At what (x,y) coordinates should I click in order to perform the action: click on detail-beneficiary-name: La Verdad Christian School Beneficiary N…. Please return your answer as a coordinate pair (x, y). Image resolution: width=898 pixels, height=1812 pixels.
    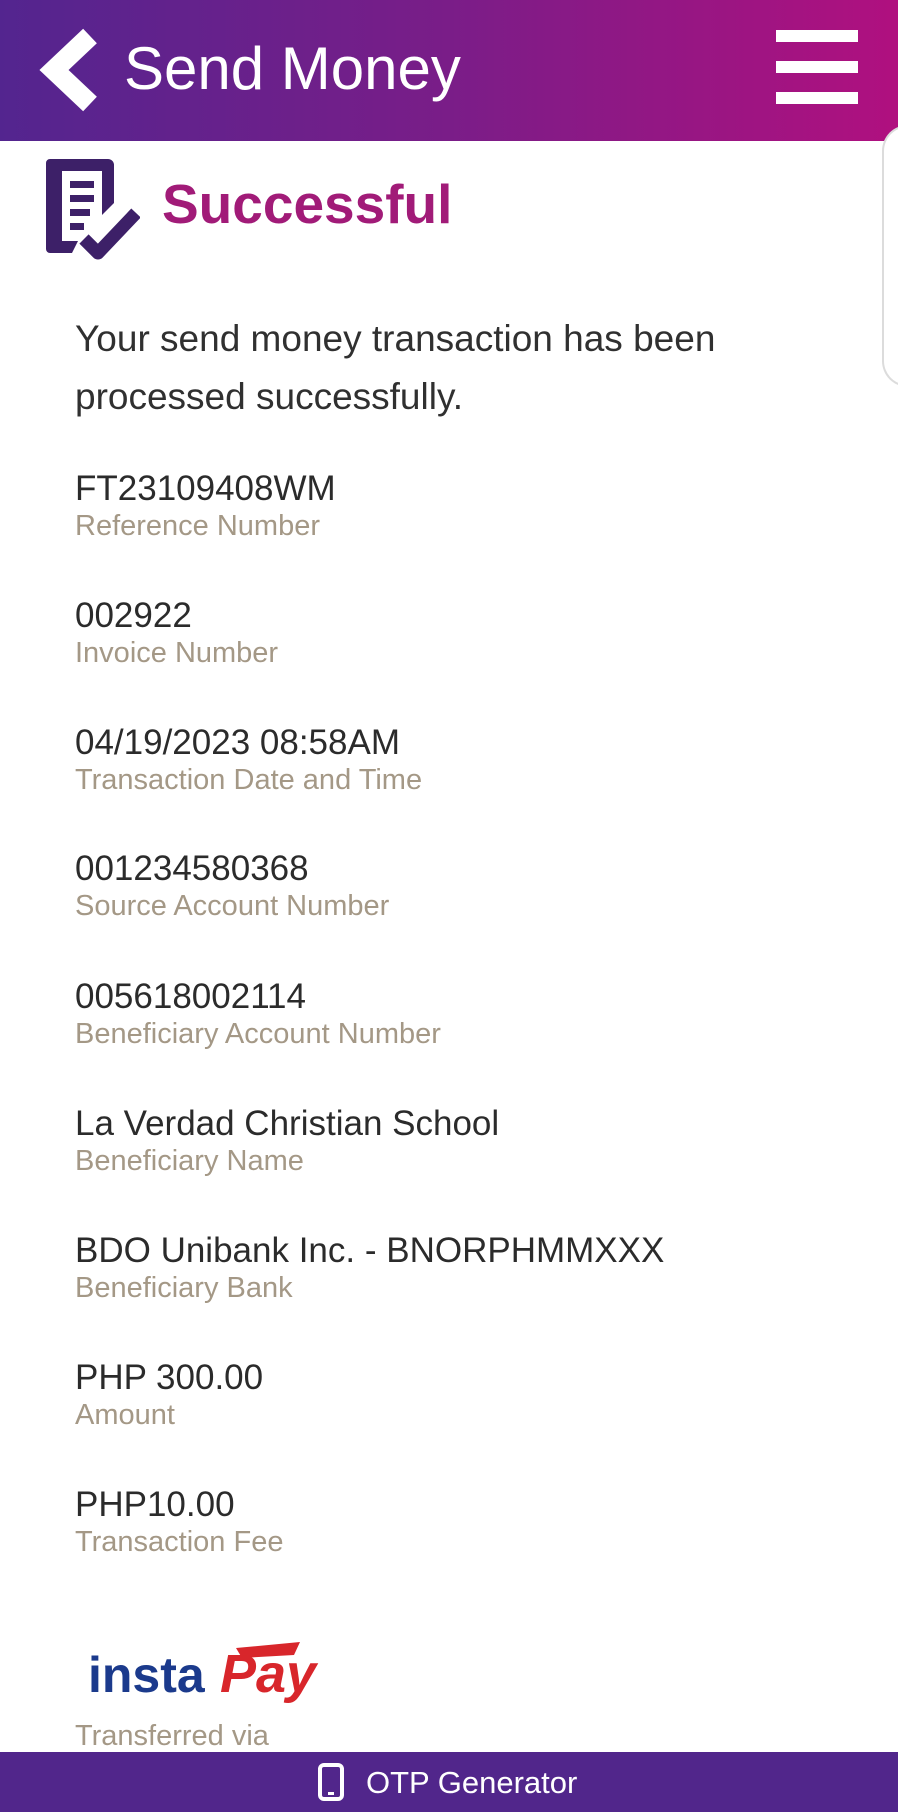
    Looking at the image, I should click on (455, 1142).